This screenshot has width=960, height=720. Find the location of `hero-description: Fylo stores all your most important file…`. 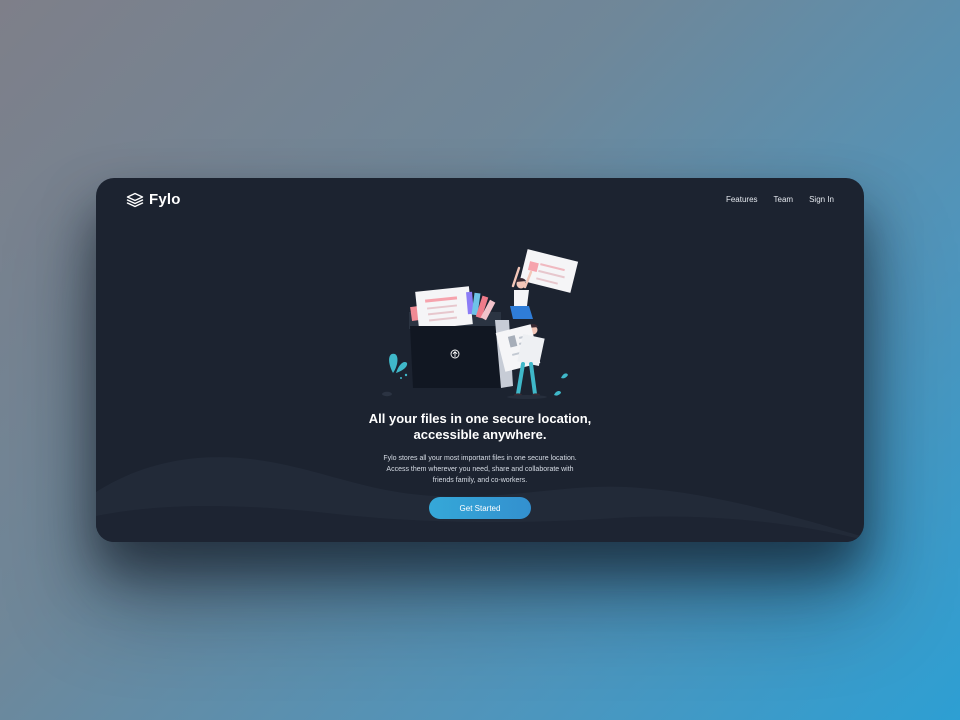

hero-description: Fylo stores all your most important file… is located at coordinates (480, 469).